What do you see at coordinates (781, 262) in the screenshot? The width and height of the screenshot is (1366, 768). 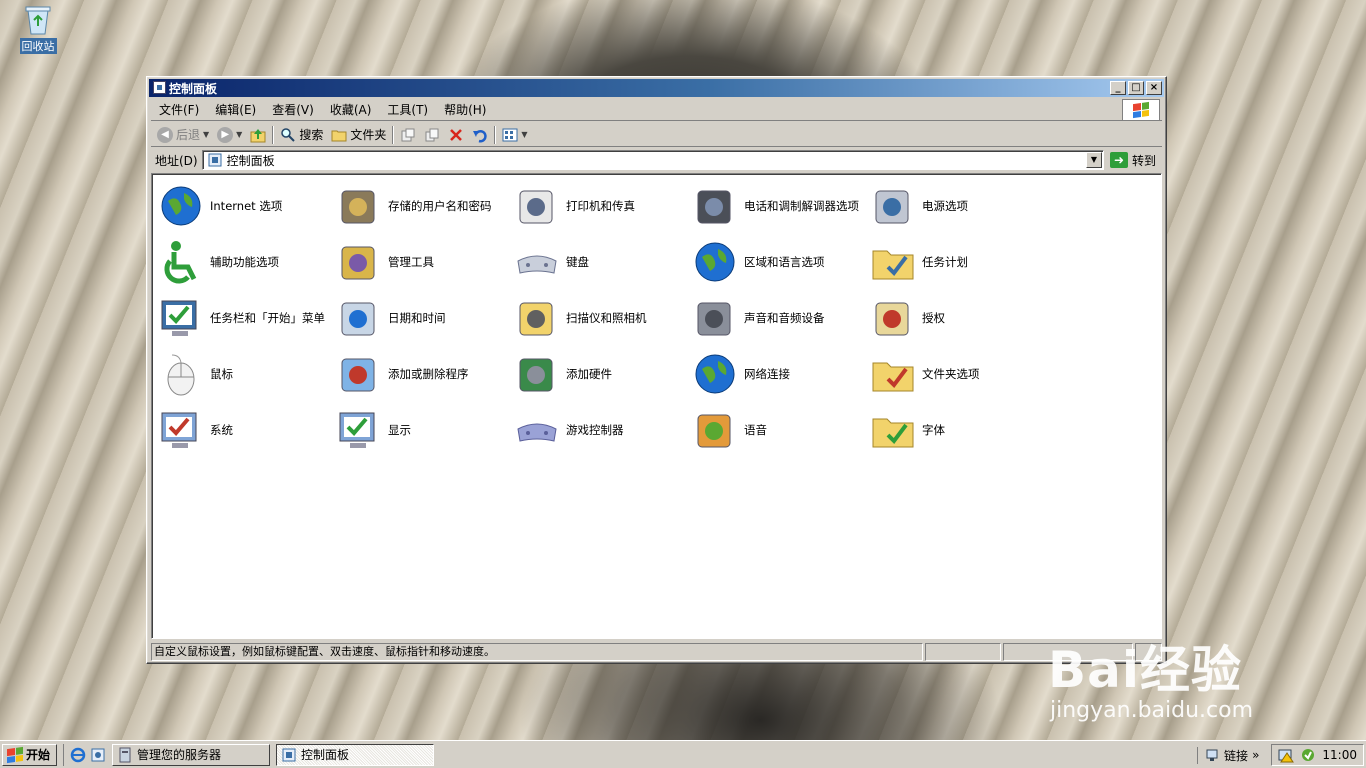 I see `control-panel-item: 区域和语言选项` at bounding box center [781, 262].